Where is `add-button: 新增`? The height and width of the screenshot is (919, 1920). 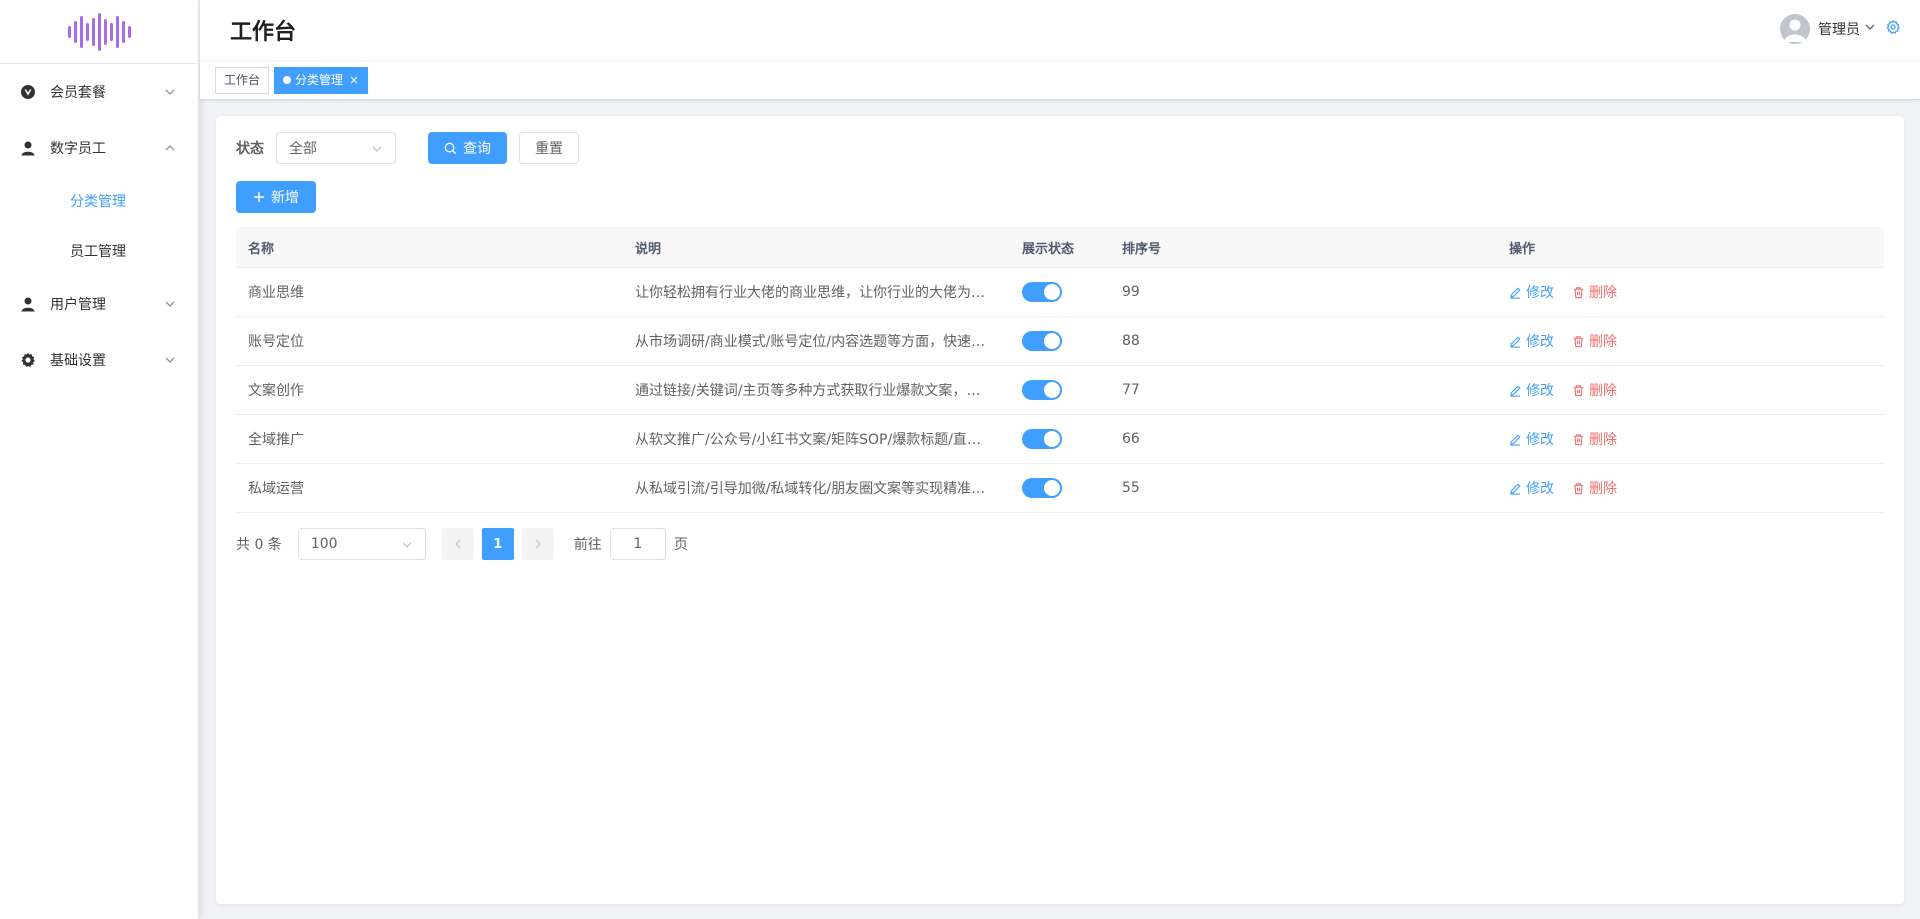 add-button: 新增 is located at coordinates (276, 197).